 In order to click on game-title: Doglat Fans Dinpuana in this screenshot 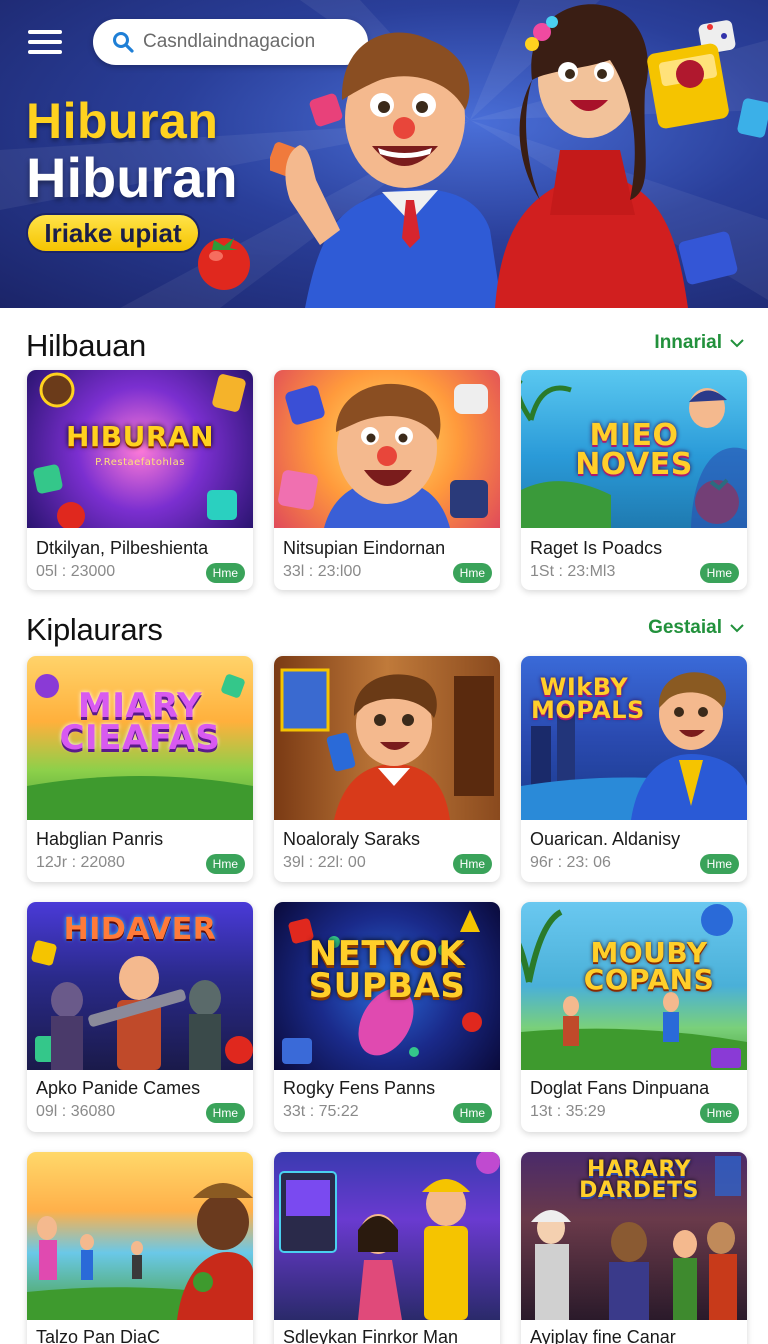, I will do `click(620, 1088)`.